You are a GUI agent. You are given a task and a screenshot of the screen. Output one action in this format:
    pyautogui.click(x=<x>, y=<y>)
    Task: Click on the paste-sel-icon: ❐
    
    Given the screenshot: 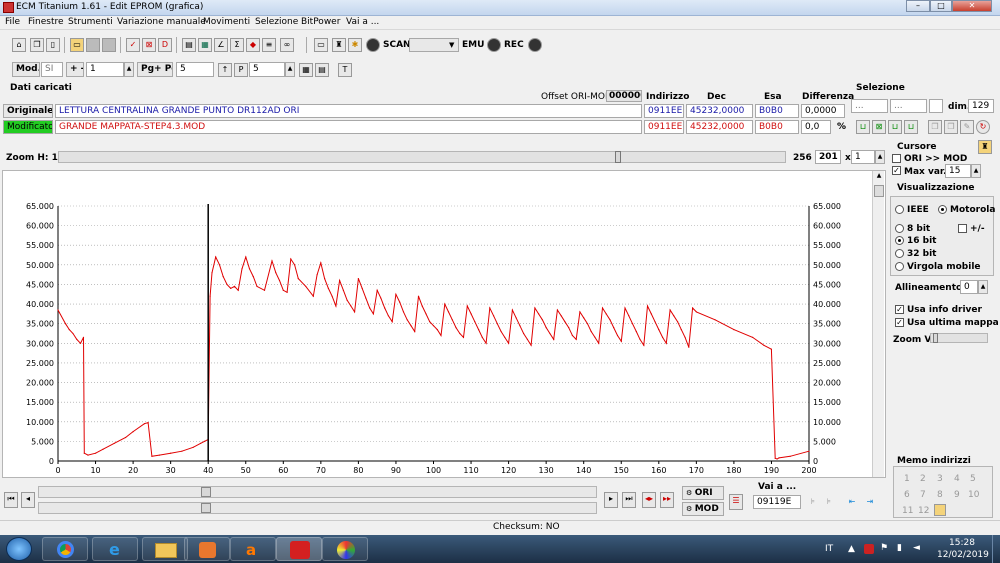 What is the action you would take?
    pyautogui.click(x=951, y=127)
    